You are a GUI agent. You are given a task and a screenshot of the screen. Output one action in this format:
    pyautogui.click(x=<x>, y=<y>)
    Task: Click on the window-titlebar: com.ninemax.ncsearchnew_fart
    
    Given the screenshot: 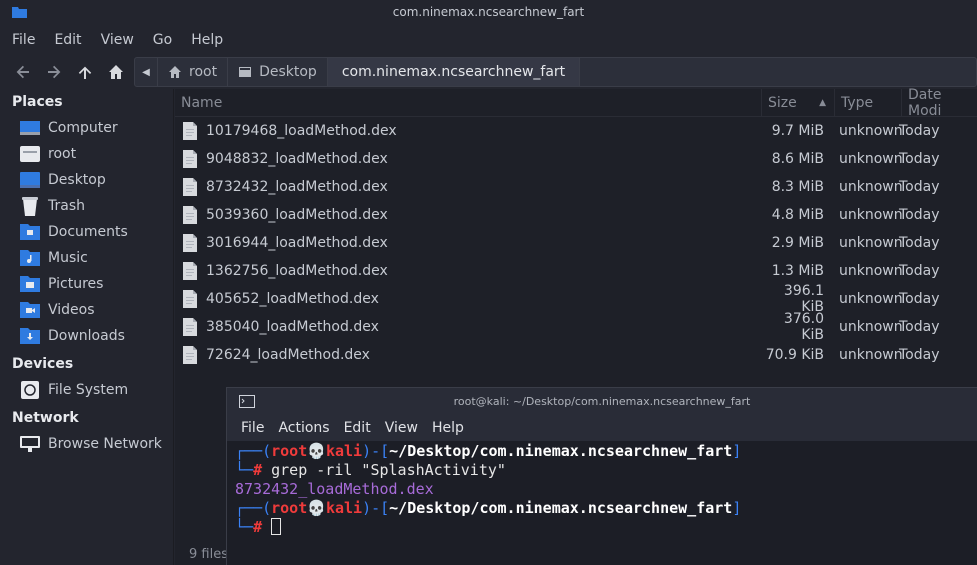 What is the action you would take?
    pyautogui.click(x=488, y=12)
    